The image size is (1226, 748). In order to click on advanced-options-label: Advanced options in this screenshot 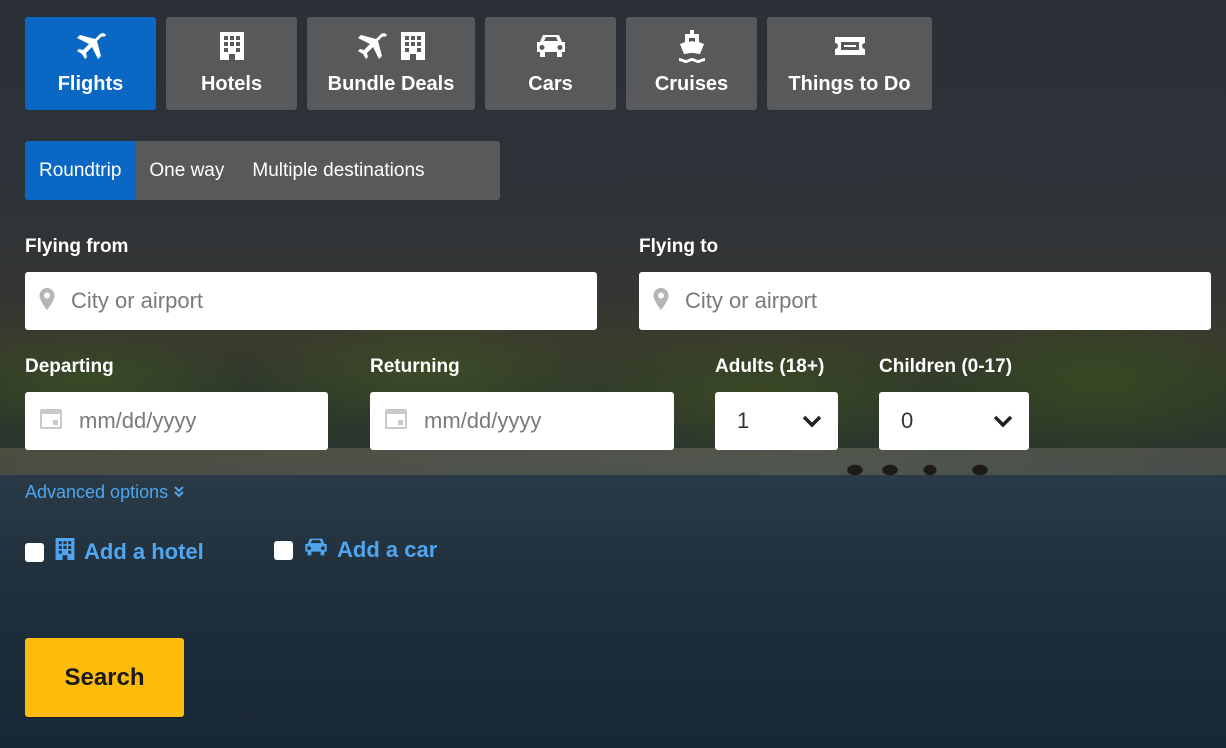, I will do `click(97, 492)`.